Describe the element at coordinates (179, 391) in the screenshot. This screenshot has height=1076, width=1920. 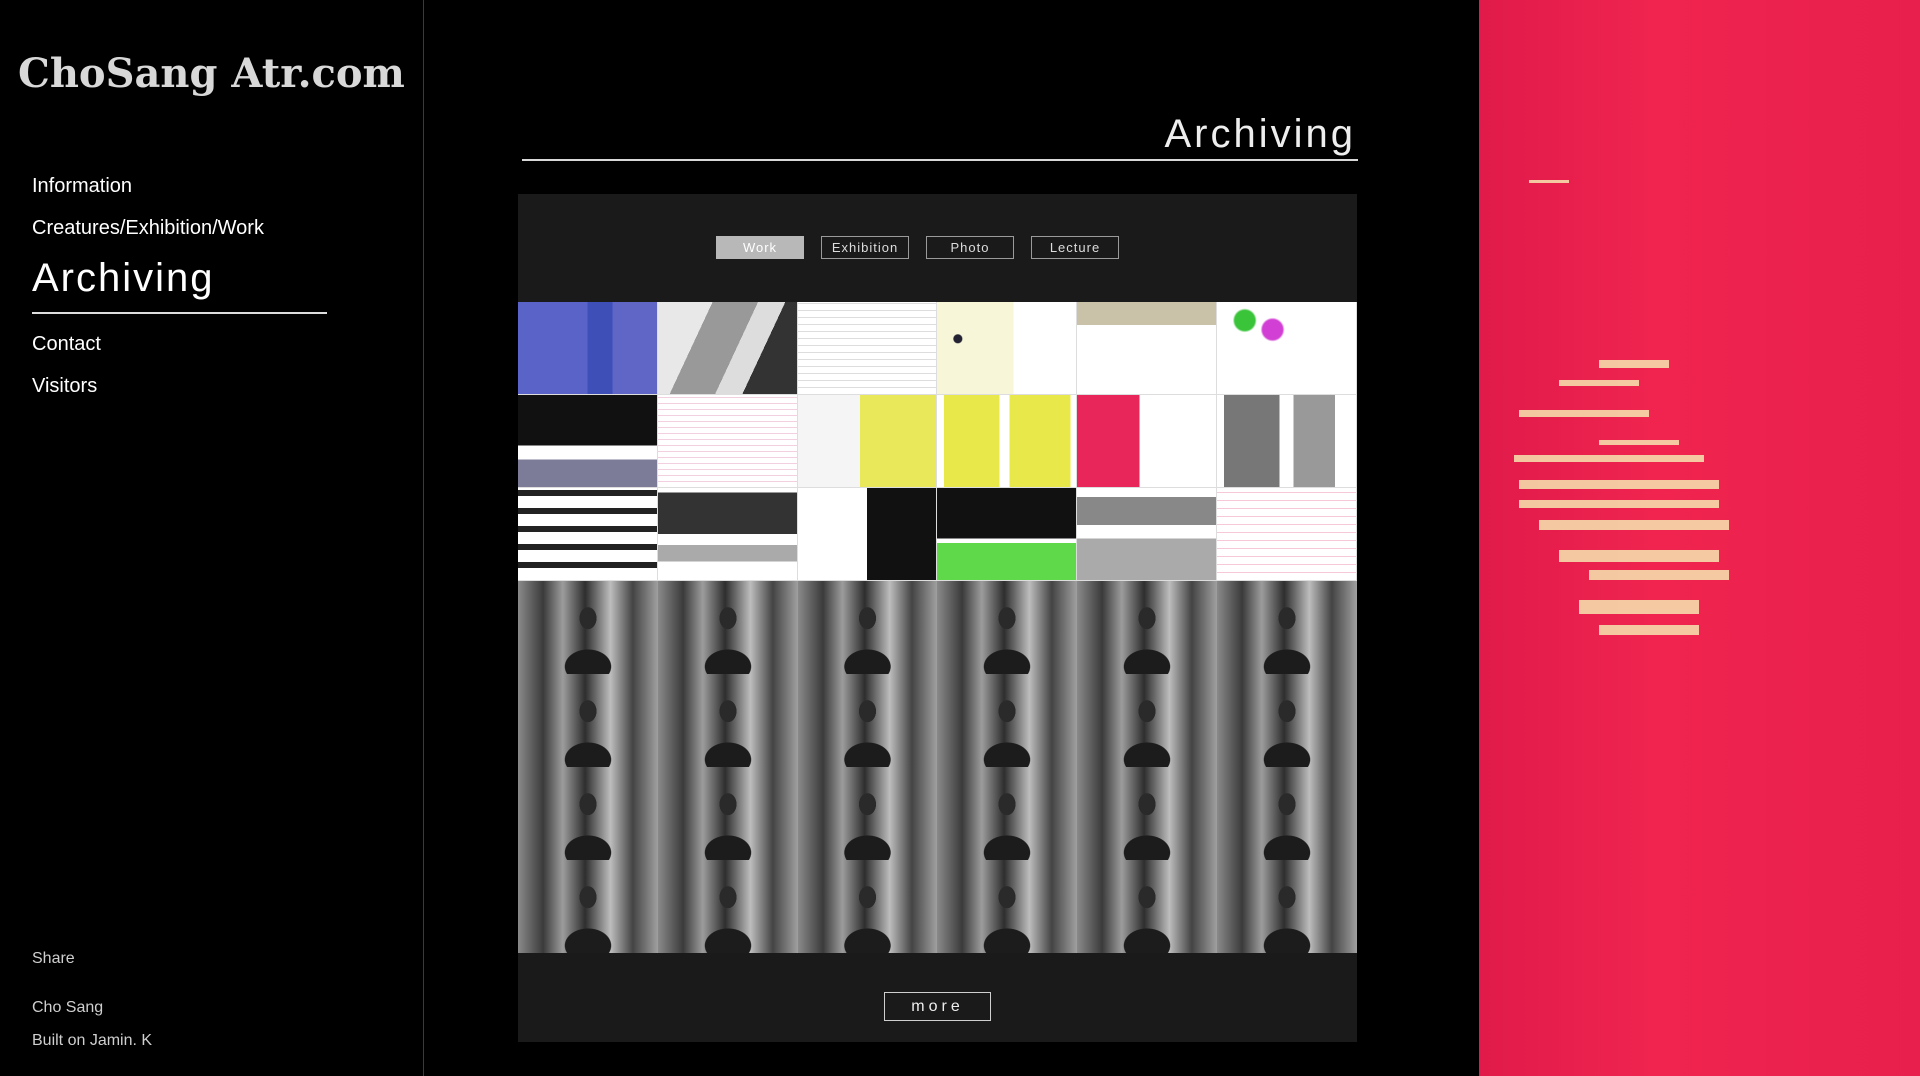
I see `nav-item-visitors: Visitors` at that location.